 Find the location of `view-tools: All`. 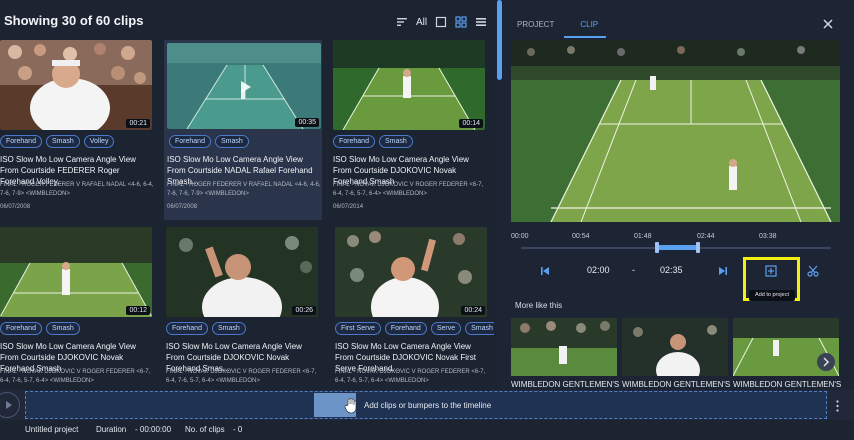

view-tools: All is located at coordinates (441, 22).